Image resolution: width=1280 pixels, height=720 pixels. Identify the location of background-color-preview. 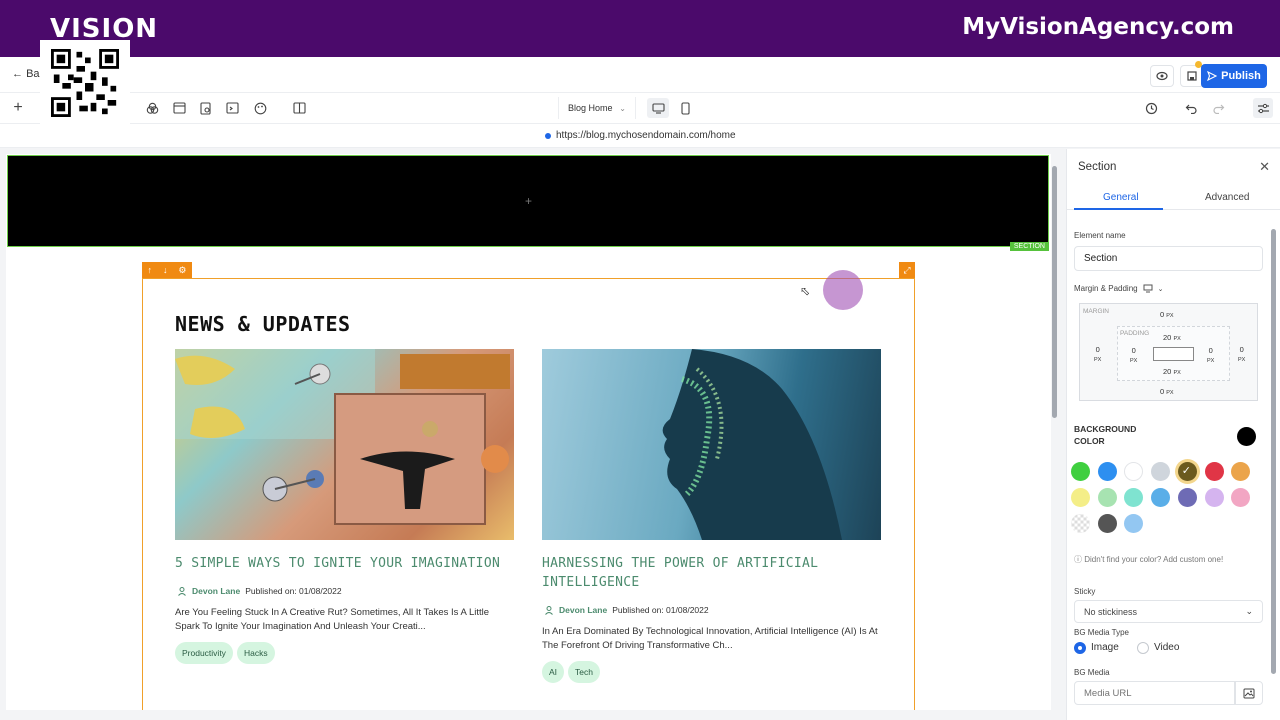
(1246, 436).